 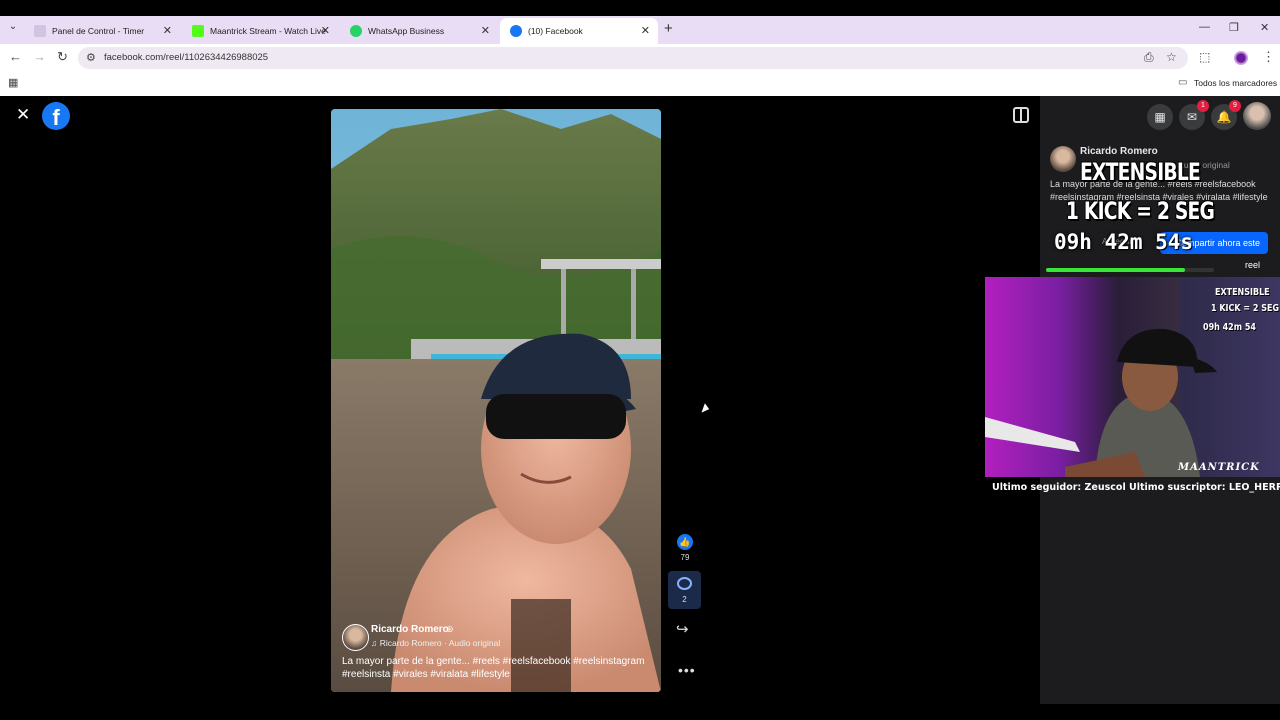 What do you see at coordinates (1116, 270) in the screenshot?
I see `timer-progress-fill` at bounding box center [1116, 270].